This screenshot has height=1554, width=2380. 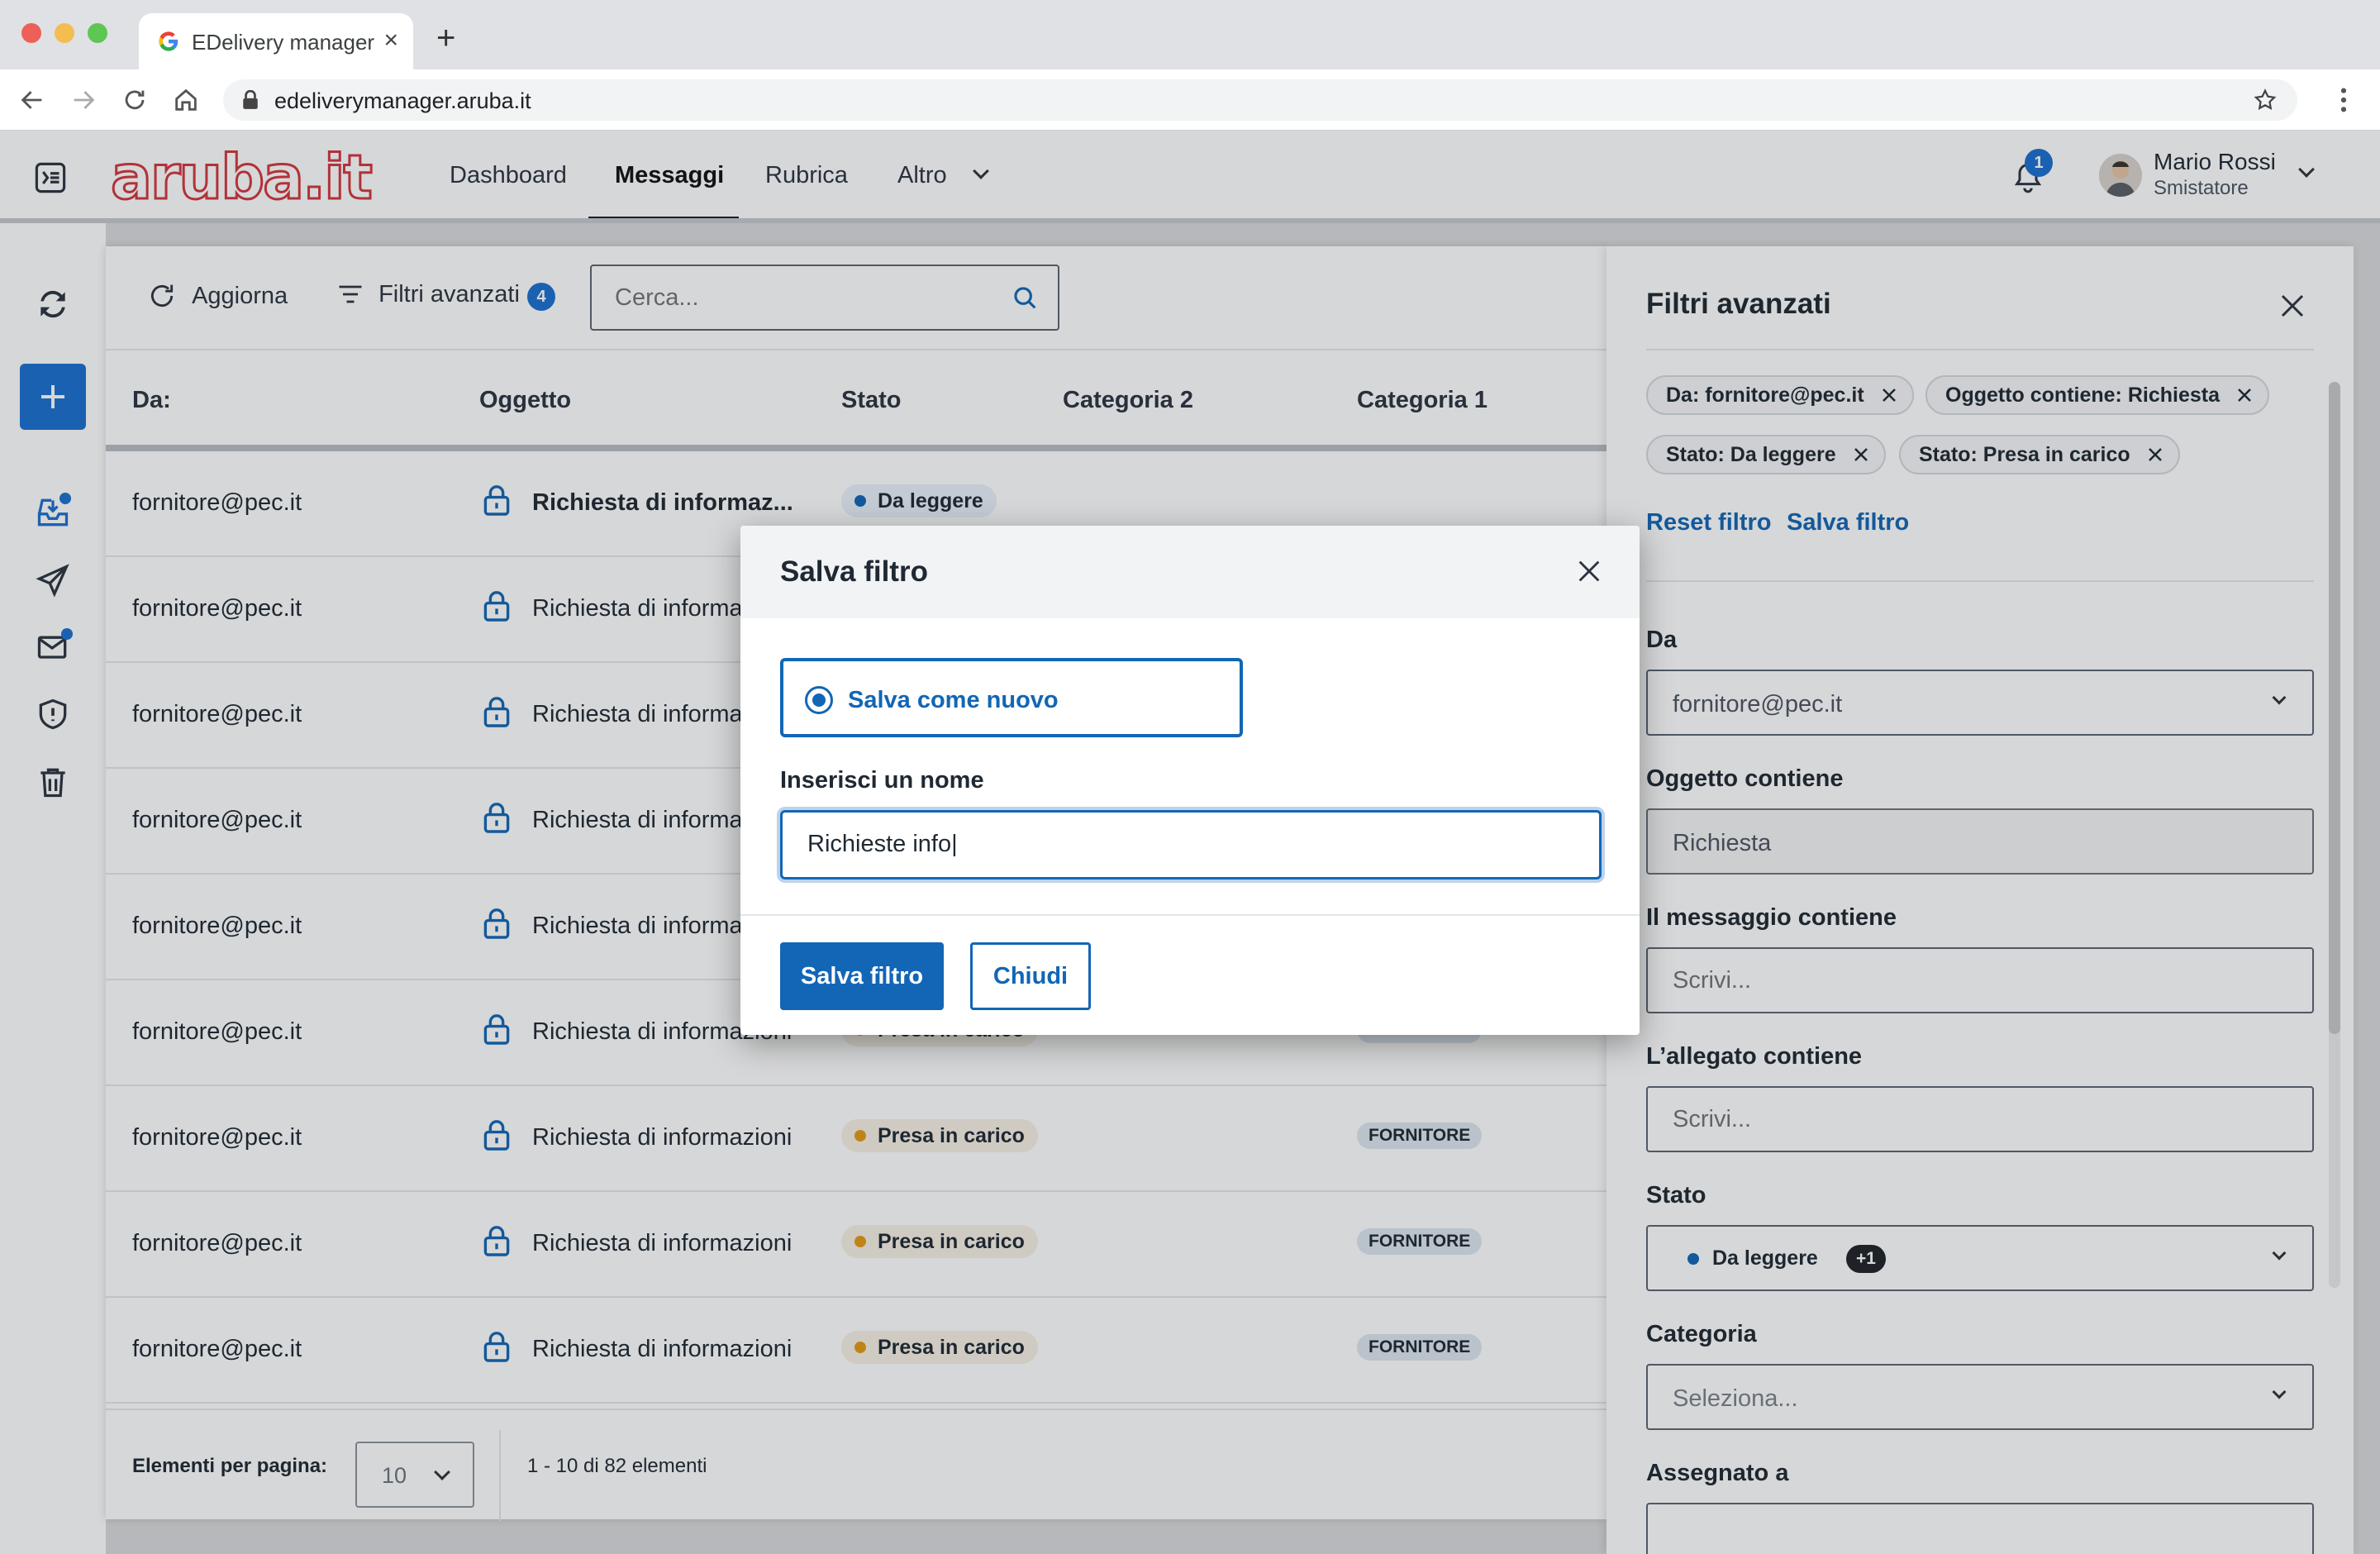 What do you see at coordinates (2265, 100) in the screenshot?
I see `bookmark-star-icon` at bounding box center [2265, 100].